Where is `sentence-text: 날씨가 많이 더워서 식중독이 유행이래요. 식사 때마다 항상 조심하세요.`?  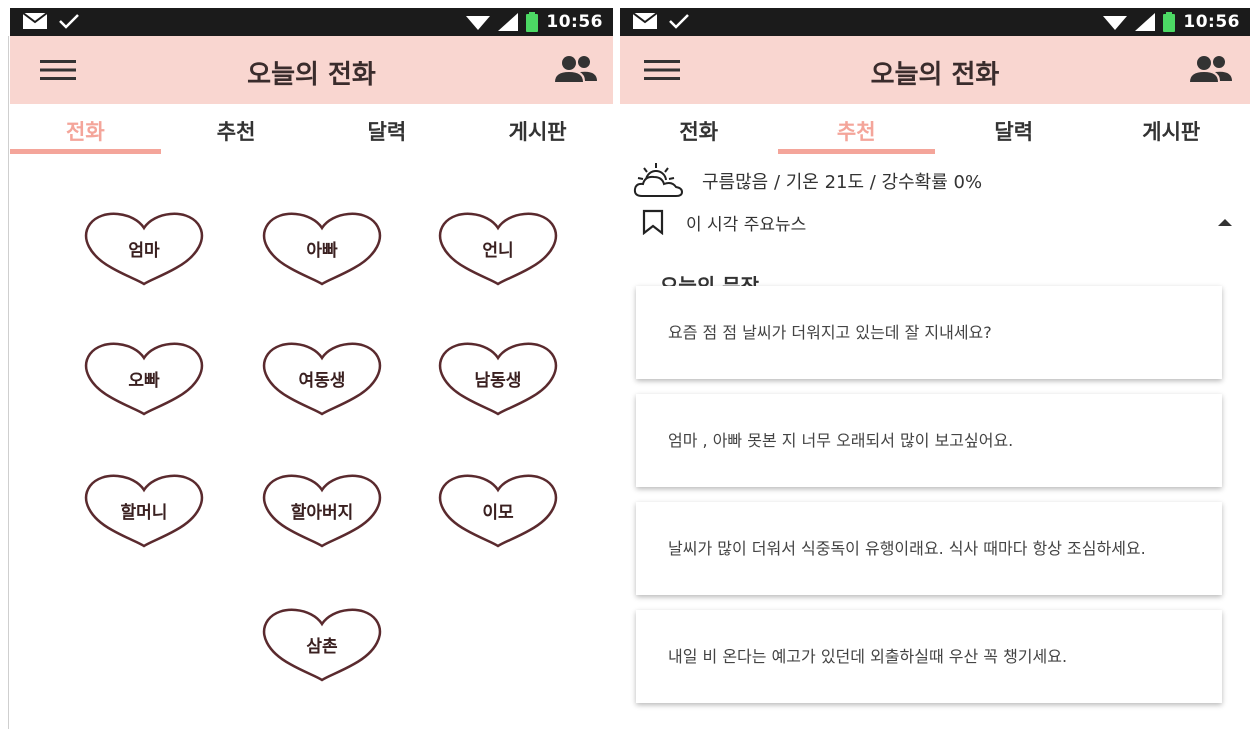 sentence-text: 날씨가 많이 더워서 식중독이 유행이래요. 식사 때마다 항상 조심하세요. is located at coordinates (907, 548).